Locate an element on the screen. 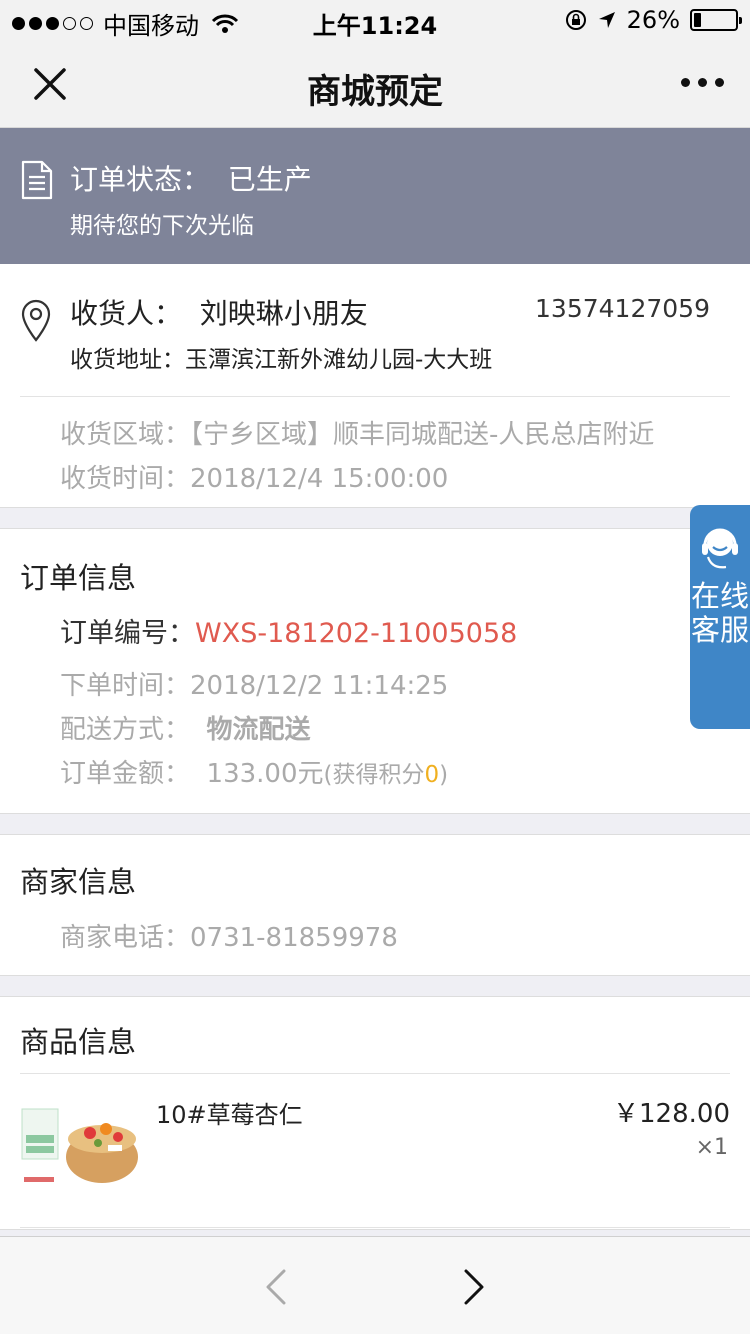 This screenshot has width=750, height=1334. page-title: 商城预定 is located at coordinates (375, 92).